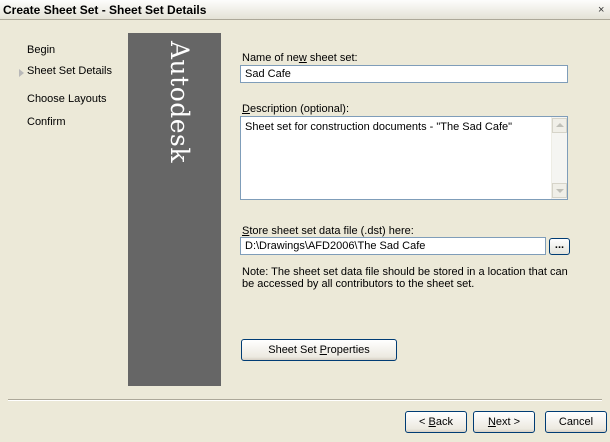  Describe the element at coordinates (174, 209) in the screenshot. I see `brand-banner: Autodesk` at that location.